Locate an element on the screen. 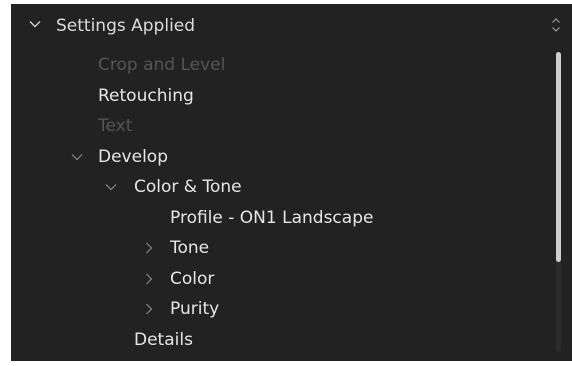 The image size is (572, 366). scrollbar-thumb is located at coordinates (558, 157).